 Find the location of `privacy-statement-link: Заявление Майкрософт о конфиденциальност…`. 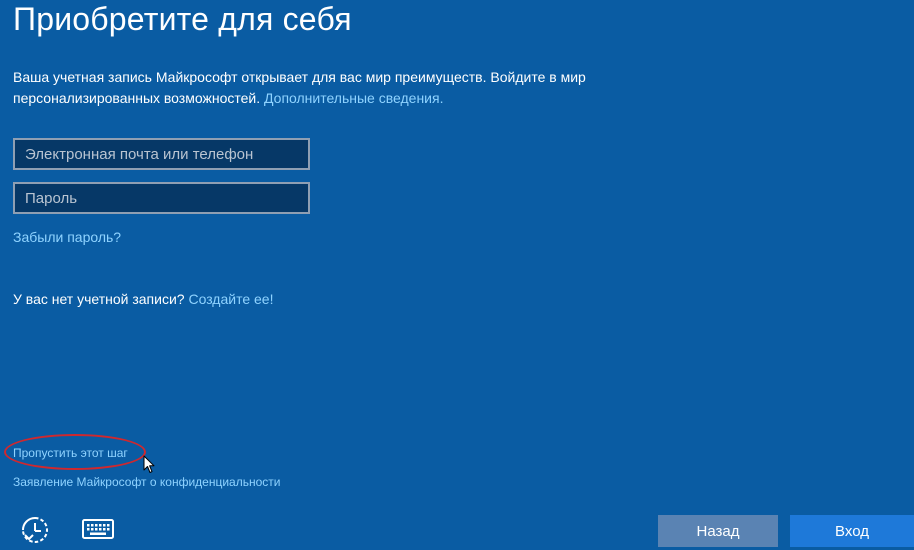

privacy-statement-link: Заявление Майкрософт о конфиденциальност… is located at coordinates (146, 482).